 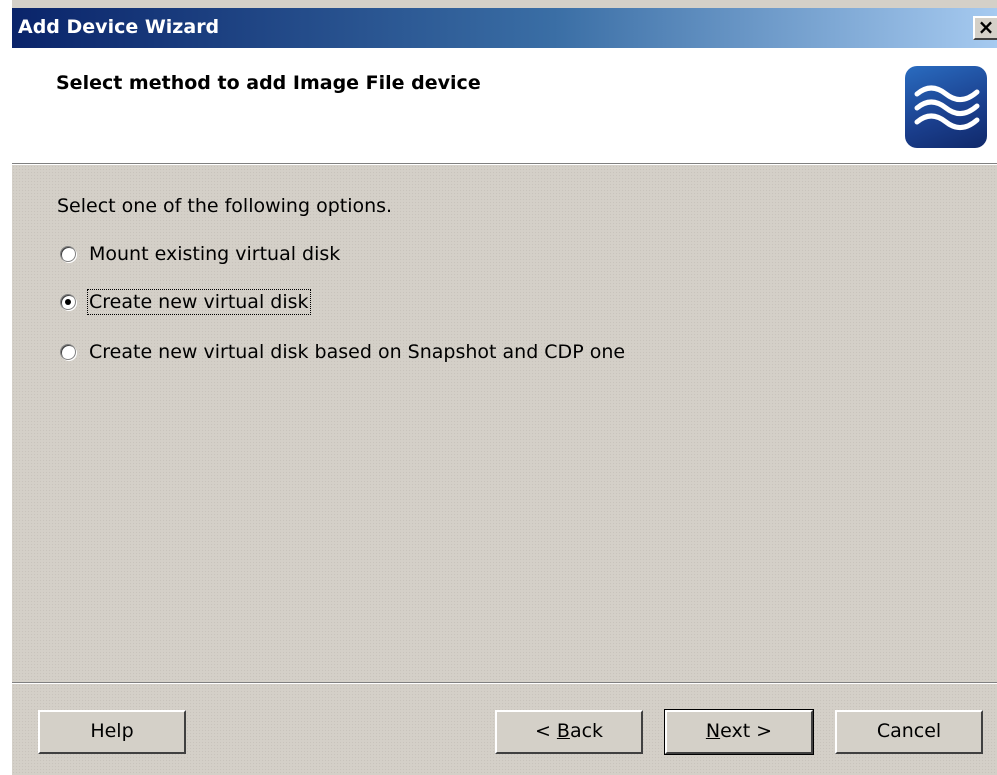 I want to click on next-button-rest: ext >, so click(x=746, y=731).